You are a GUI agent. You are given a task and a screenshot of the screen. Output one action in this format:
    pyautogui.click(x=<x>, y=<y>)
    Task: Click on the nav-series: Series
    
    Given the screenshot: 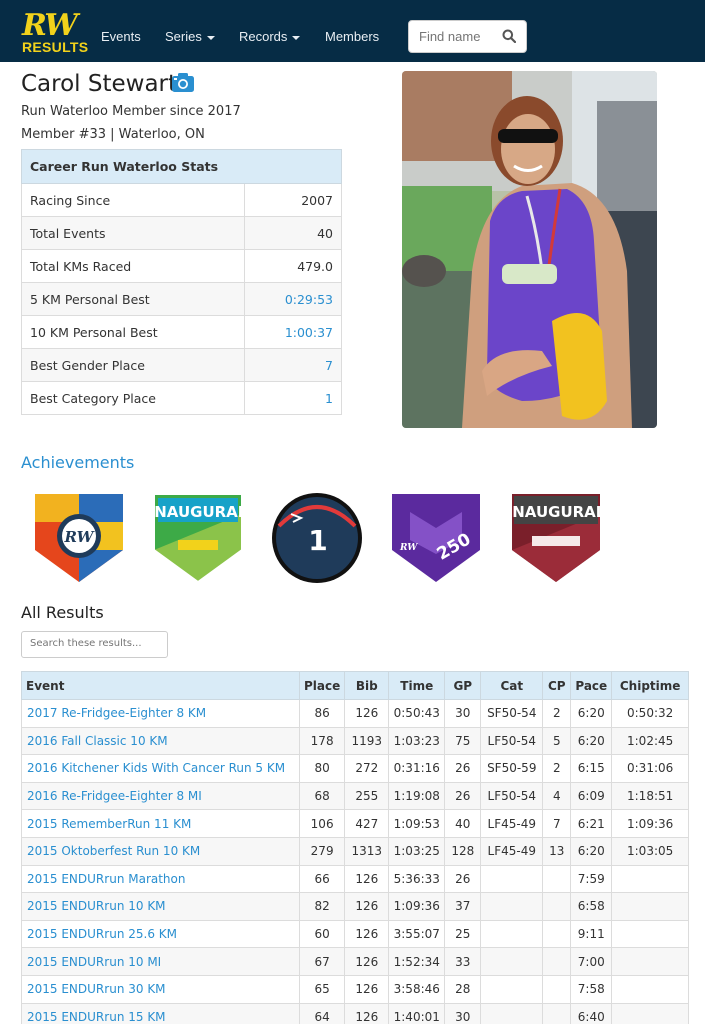 What is the action you would take?
    pyautogui.click(x=190, y=36)
    